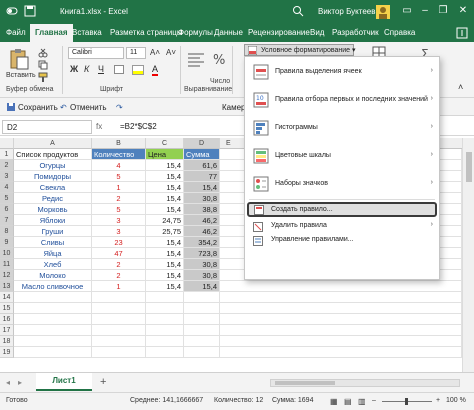  What do you see at coordinates (342, 156) in the screenshot?
I see `menu-item-color-scales: Цветовые шкалы ›` at bounding box center [342, 156].